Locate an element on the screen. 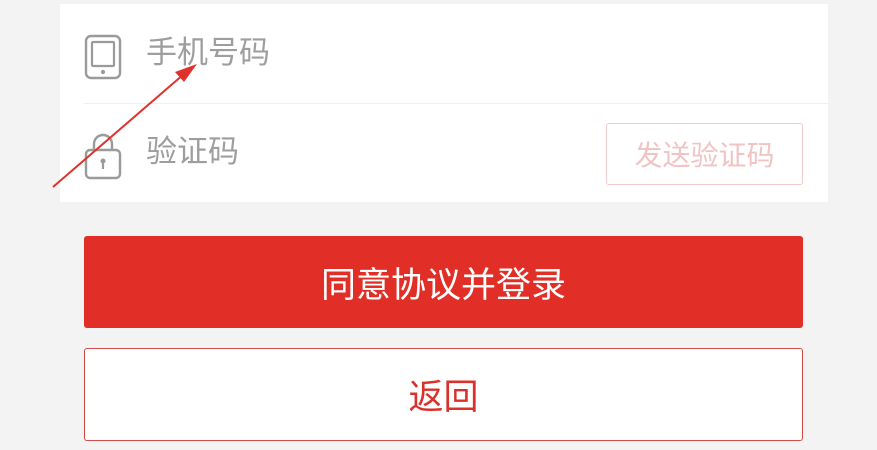 The image size is (877, 450). lock-icon is located at coordinates (103, 158).